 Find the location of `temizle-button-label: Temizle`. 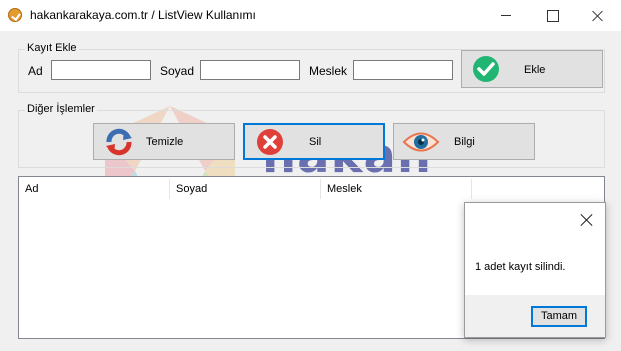

temizle-button-label: Temizle is located at coordinates (165, 142).